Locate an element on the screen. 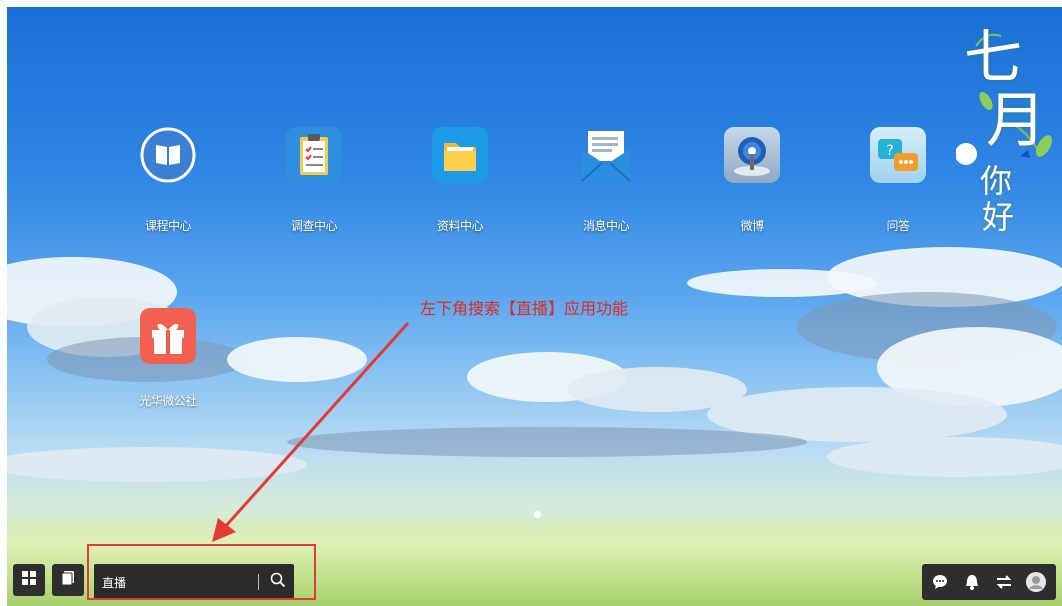 The width and height of the screenshot is (1062, 606). system-tray is located at coordinates (989, 582).